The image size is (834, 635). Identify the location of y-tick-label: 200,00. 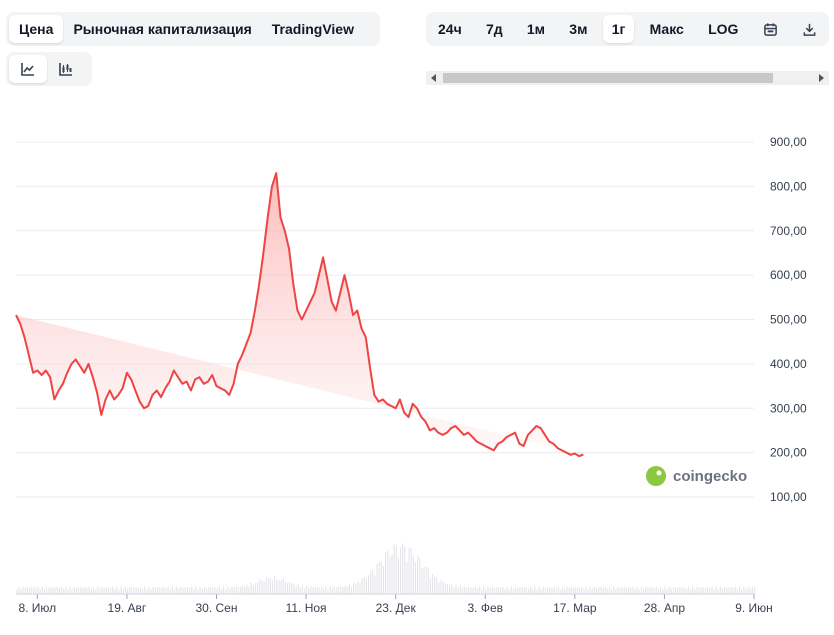
(788, 453).